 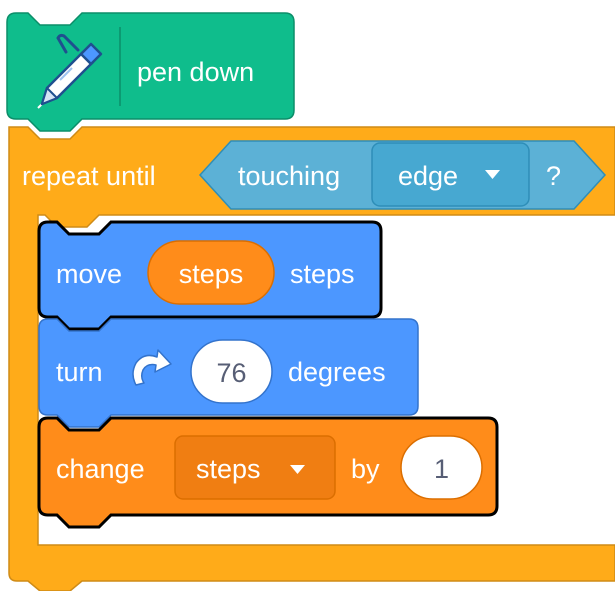 I want to click on change-amount-value: 1, so click(x=441, y=469).